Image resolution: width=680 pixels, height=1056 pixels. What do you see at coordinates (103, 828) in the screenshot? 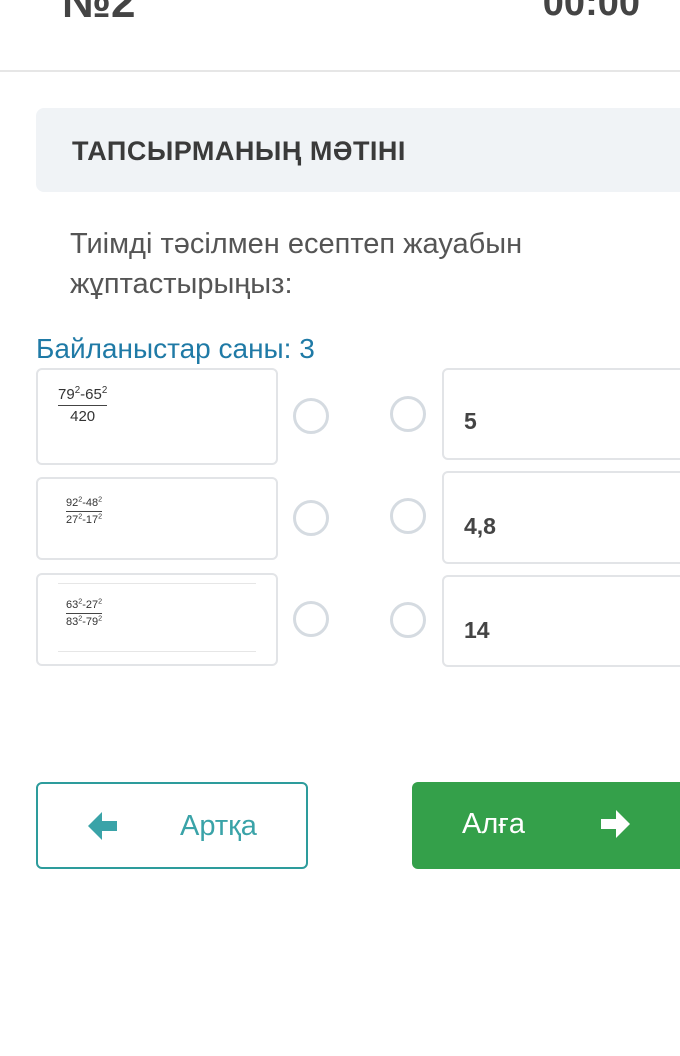
I see `arrow-left-icon` at bounding box center [103, 828].